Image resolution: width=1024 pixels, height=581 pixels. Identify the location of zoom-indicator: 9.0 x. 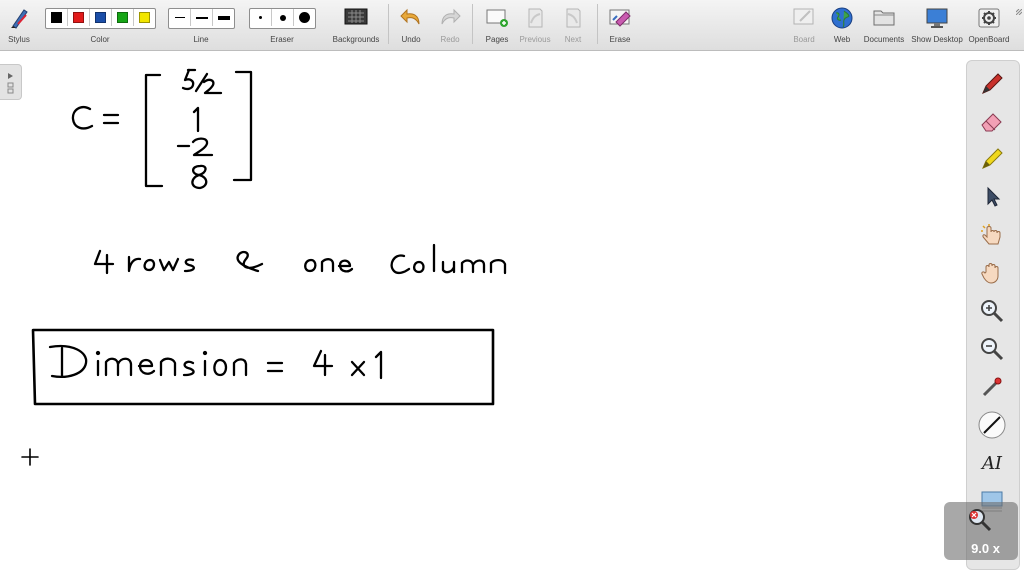
(981, 531).